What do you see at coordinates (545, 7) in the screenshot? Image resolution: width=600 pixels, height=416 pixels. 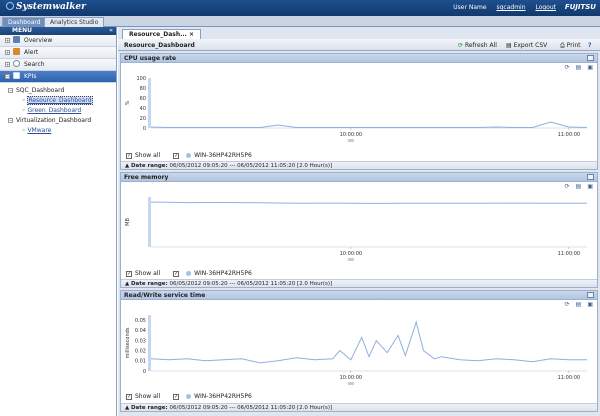 I see `logout-link: Logout` at bounding box center [545, 7].